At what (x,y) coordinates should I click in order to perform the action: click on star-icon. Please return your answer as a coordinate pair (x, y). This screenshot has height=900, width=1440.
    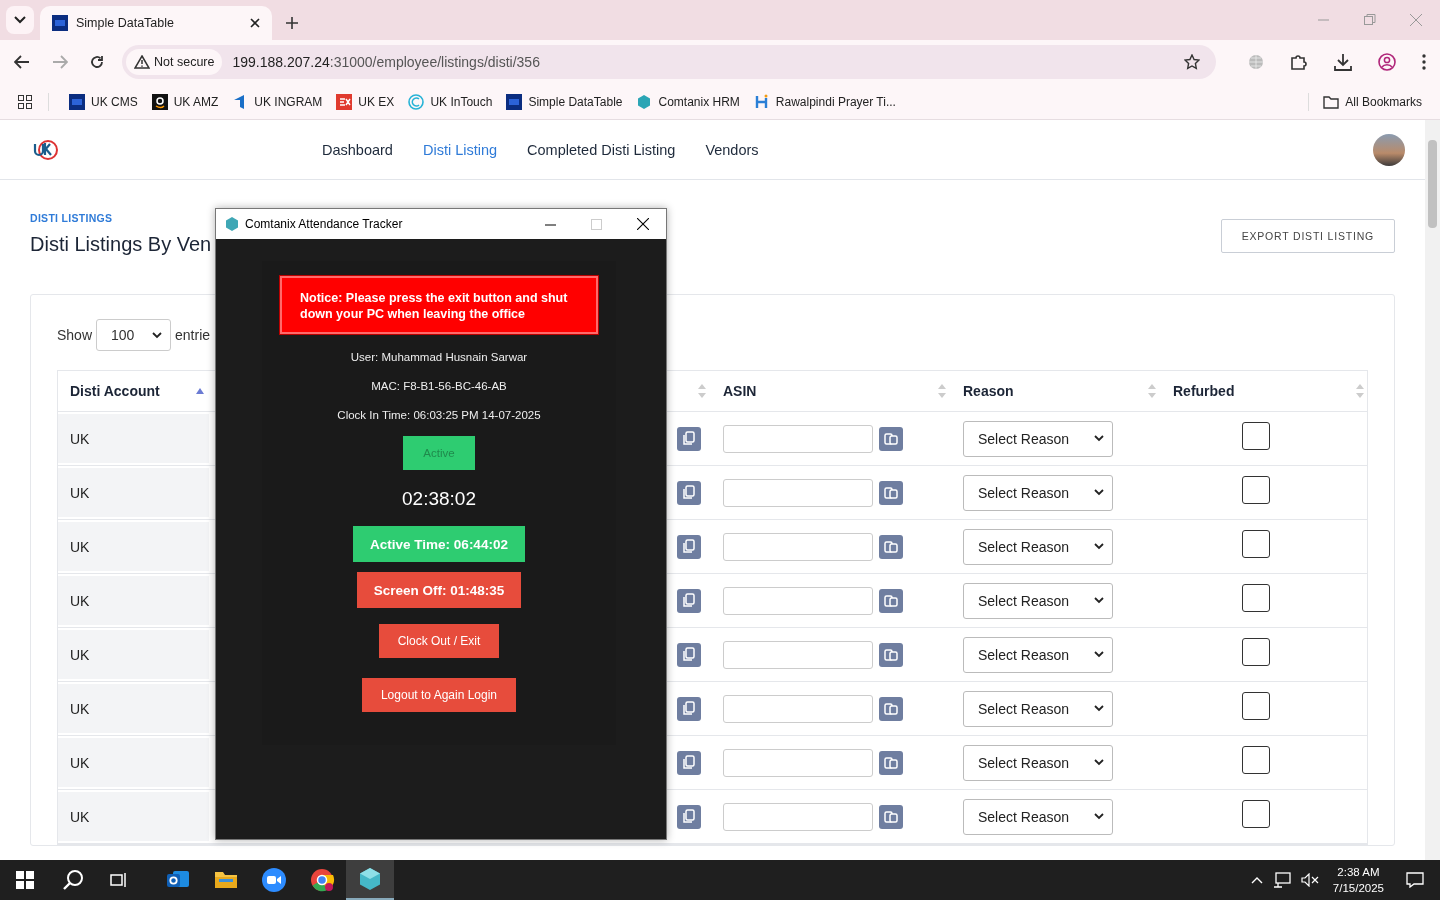
    Looking at the image, I should click on (1192, 62).